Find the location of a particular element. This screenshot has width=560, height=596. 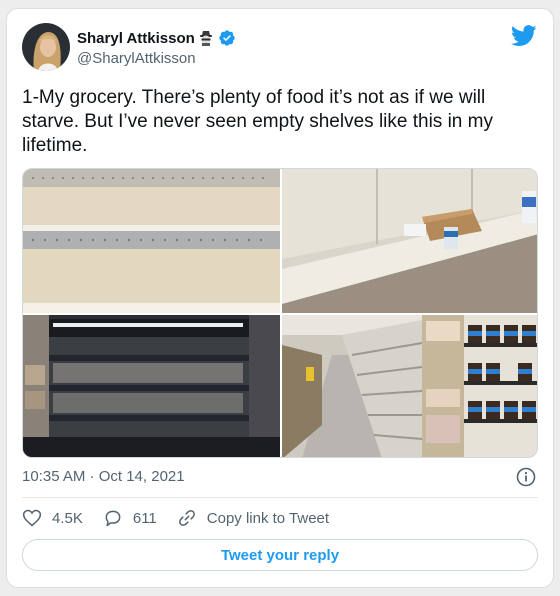

reply-bubble-icon is located at coordinates (113, 518).